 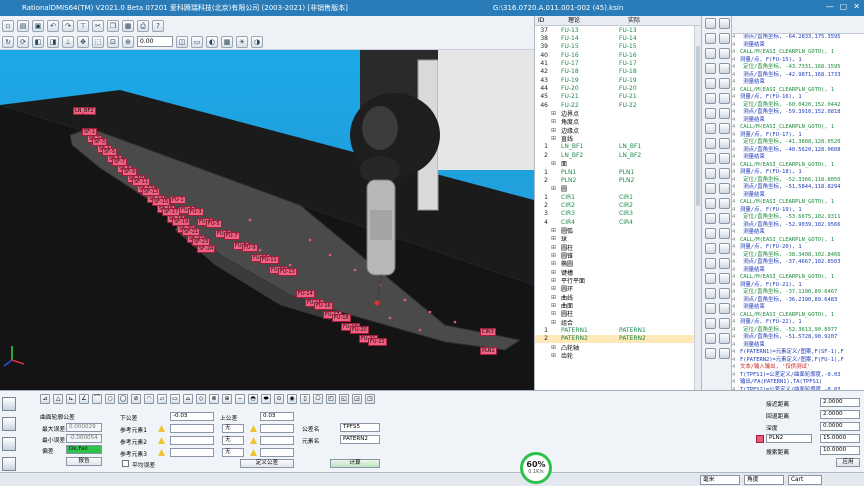 What do you see at coordinates (840, 402) in the screenshot?
I see `approach-field: 2.0000` at bounding box center [840, 402].